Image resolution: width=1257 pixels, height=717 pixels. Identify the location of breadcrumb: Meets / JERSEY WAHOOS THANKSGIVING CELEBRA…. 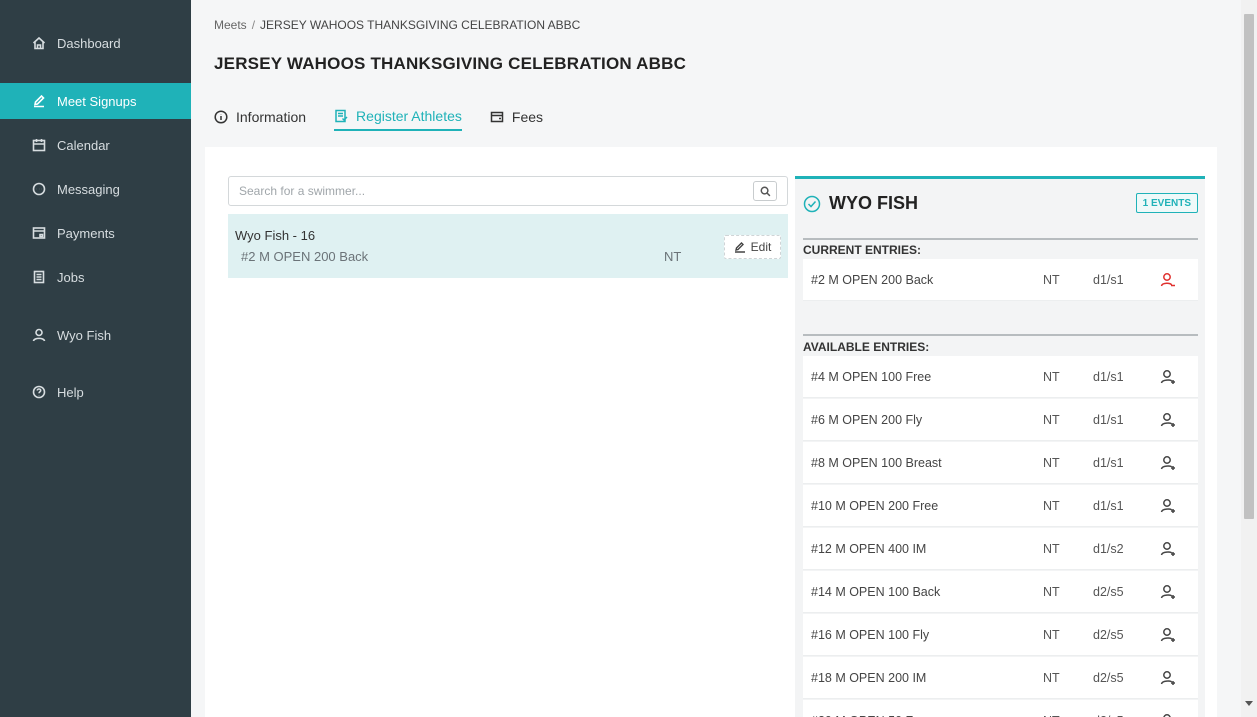
(397, 25).